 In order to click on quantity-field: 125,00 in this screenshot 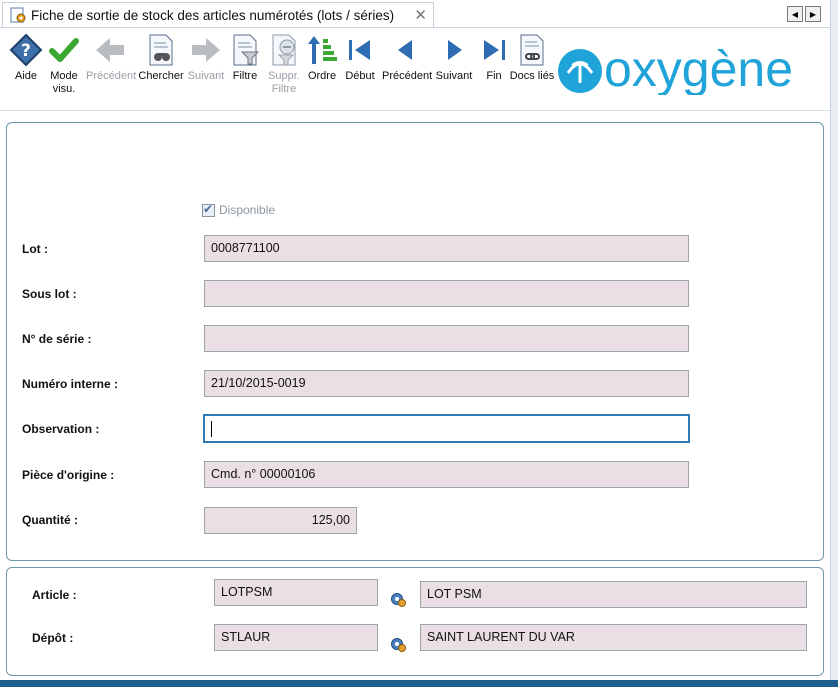, I will do `click(280, 520)`.